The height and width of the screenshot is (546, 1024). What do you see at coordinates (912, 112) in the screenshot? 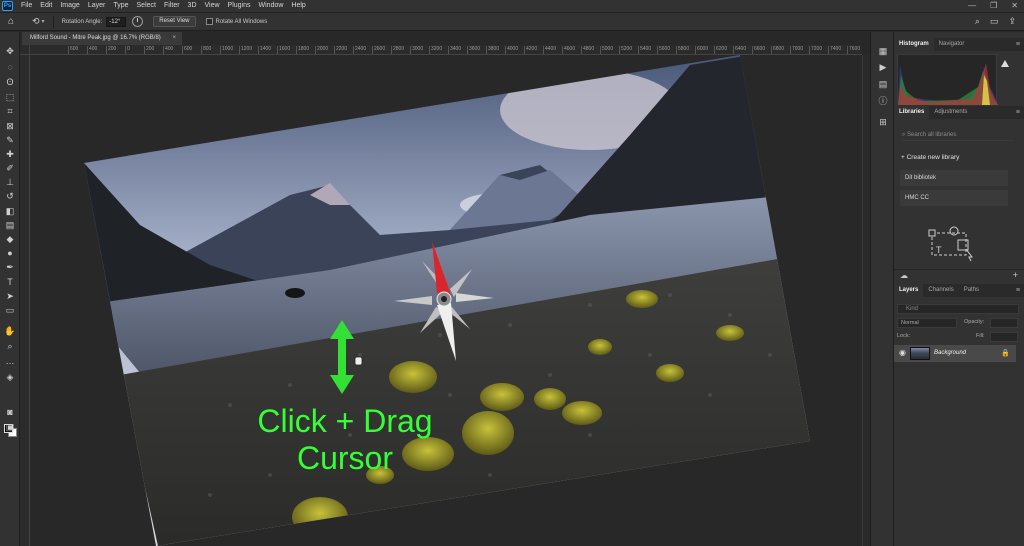
I see `tab-libraries: Libraries` at bounding box center [912, 112].